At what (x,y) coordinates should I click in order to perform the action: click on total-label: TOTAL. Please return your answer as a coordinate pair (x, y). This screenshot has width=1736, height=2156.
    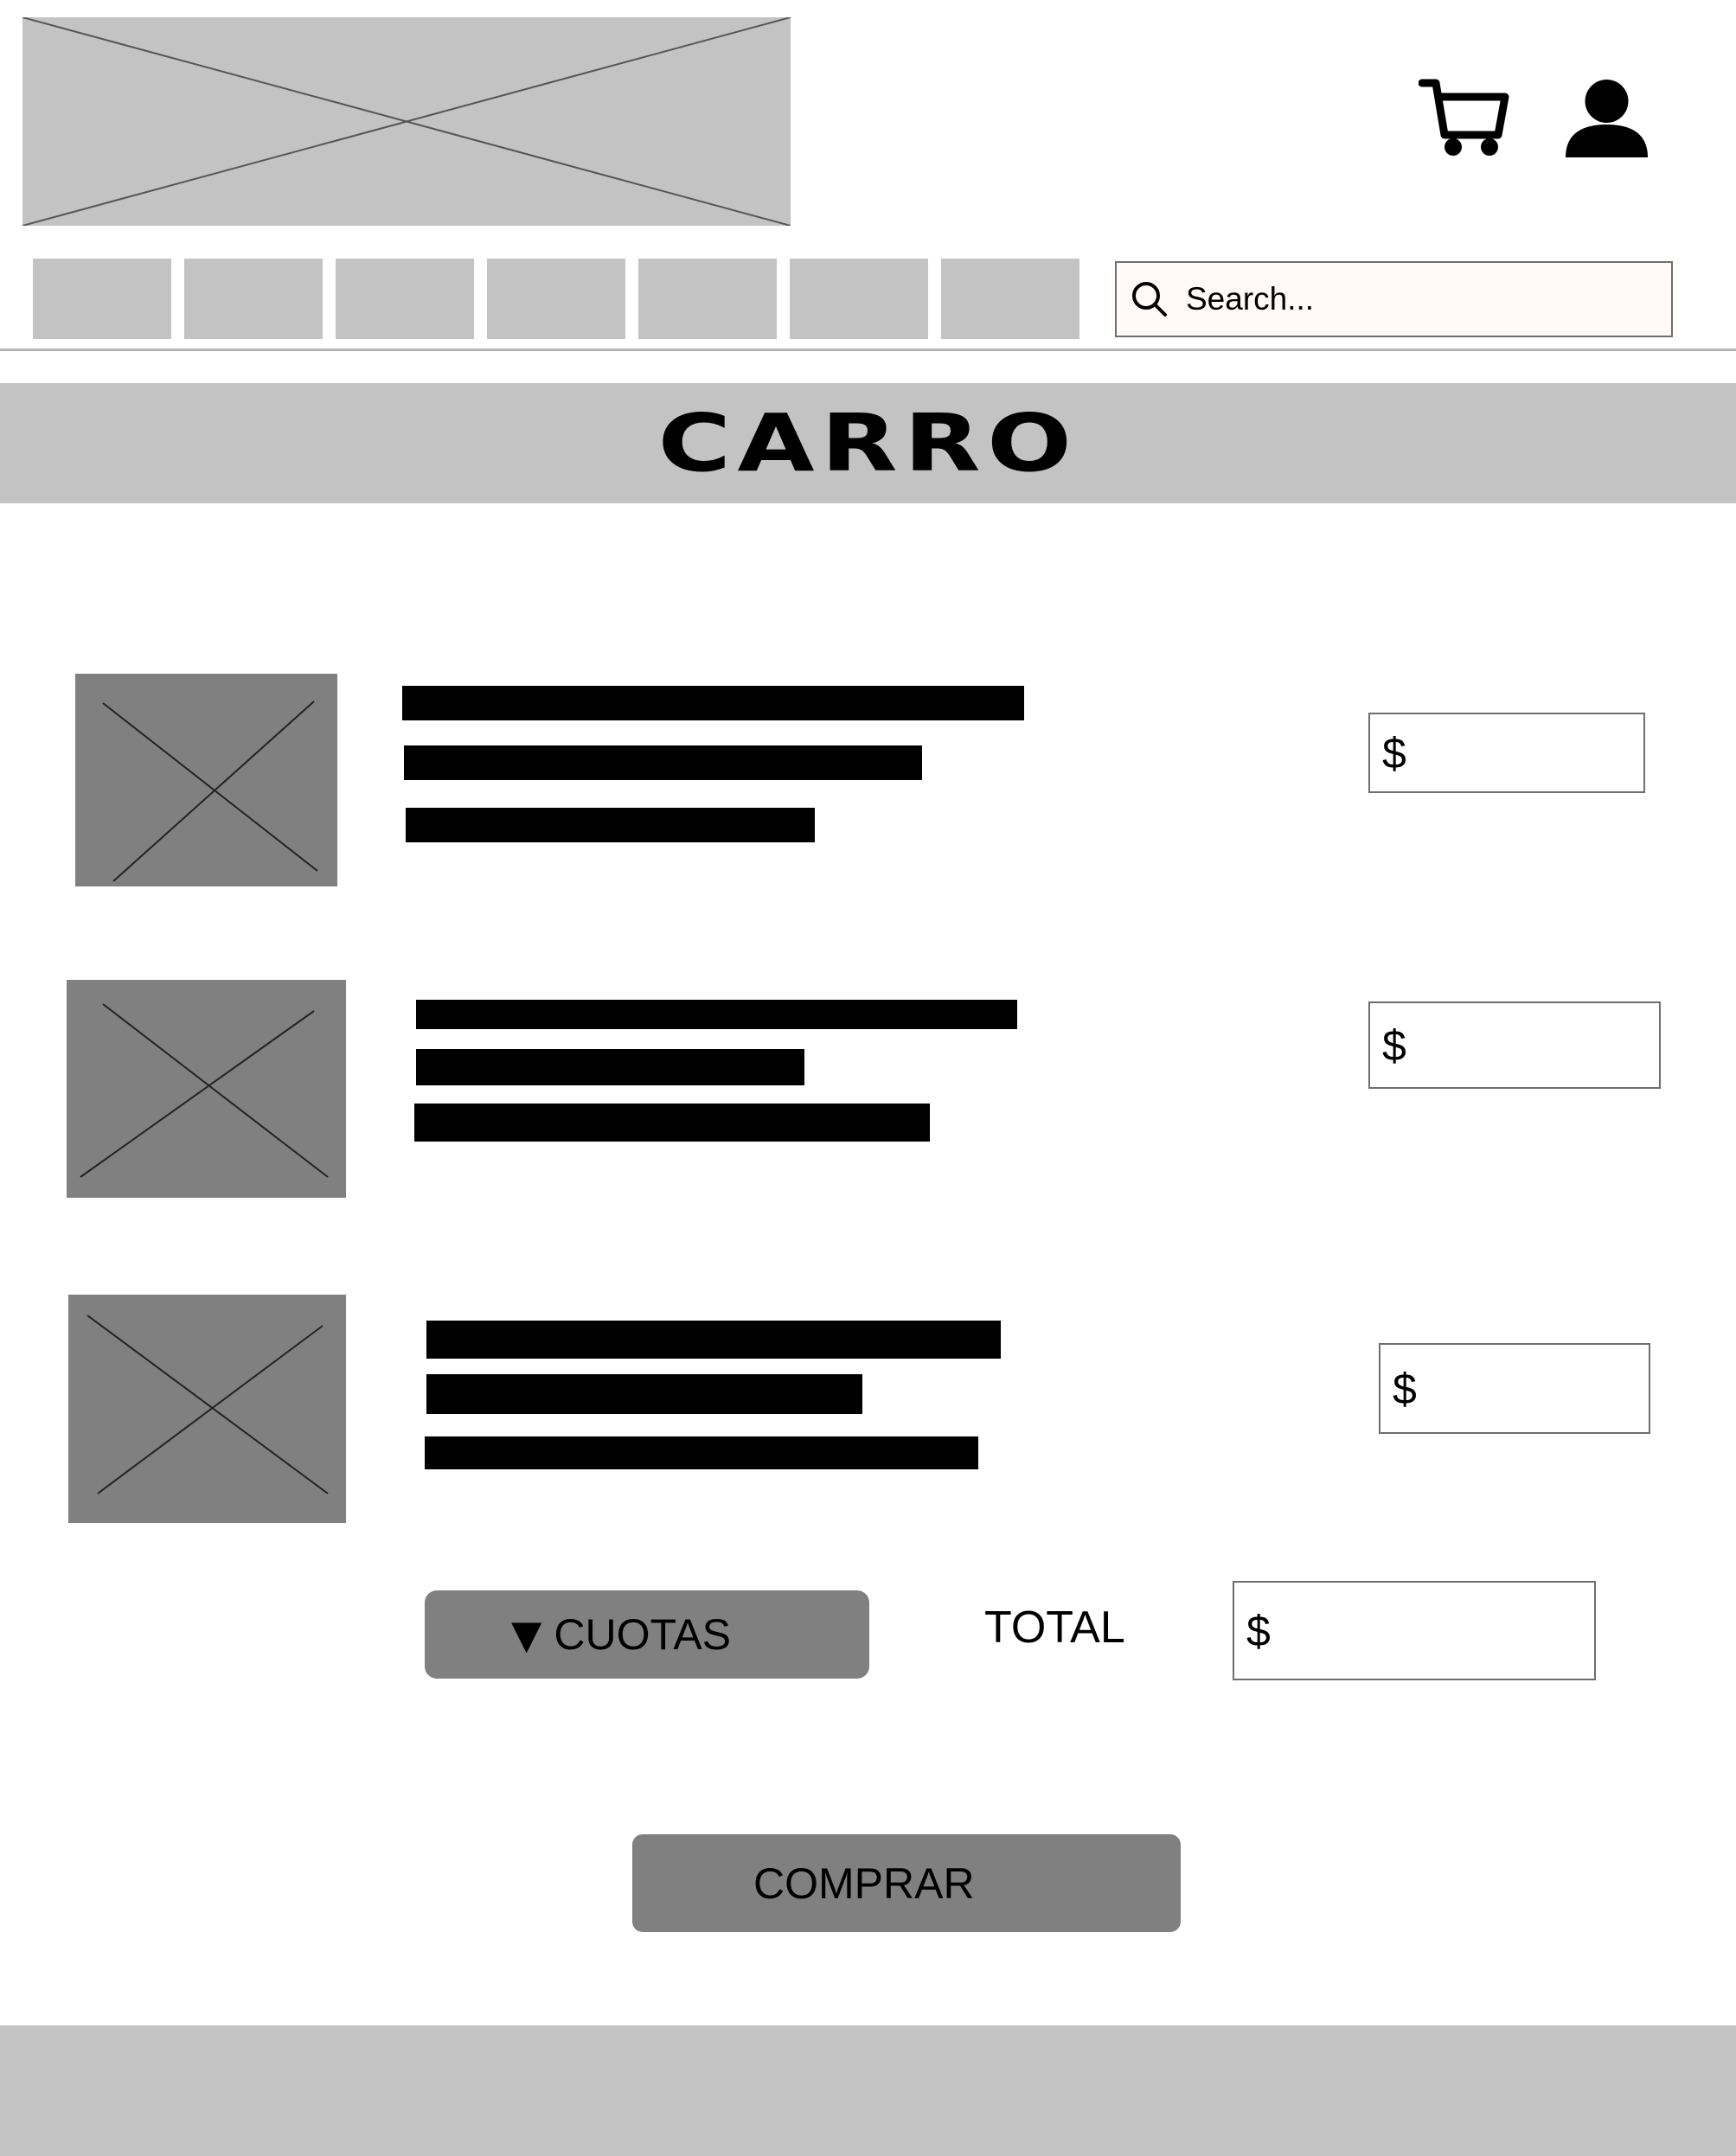
    Looking at the image, I should click on (1054, 1628).